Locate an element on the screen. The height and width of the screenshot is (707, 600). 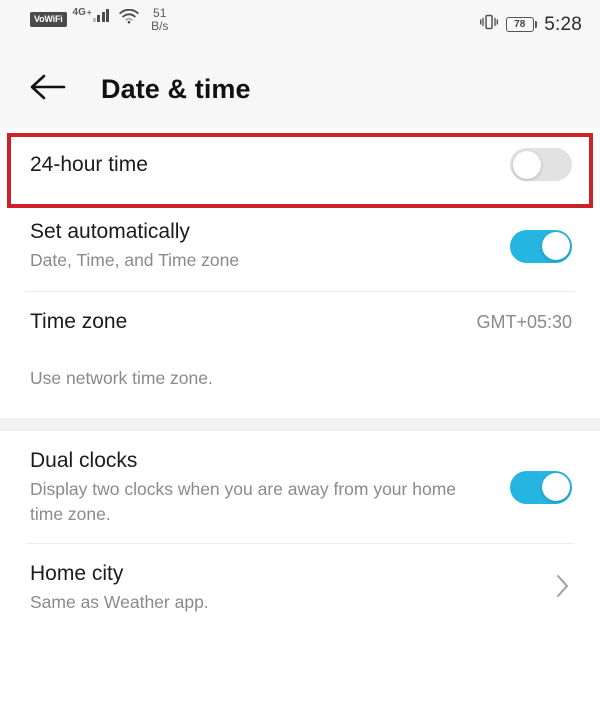
cellular-signal-indicator: 4G + is located at coordinates (91, 15).